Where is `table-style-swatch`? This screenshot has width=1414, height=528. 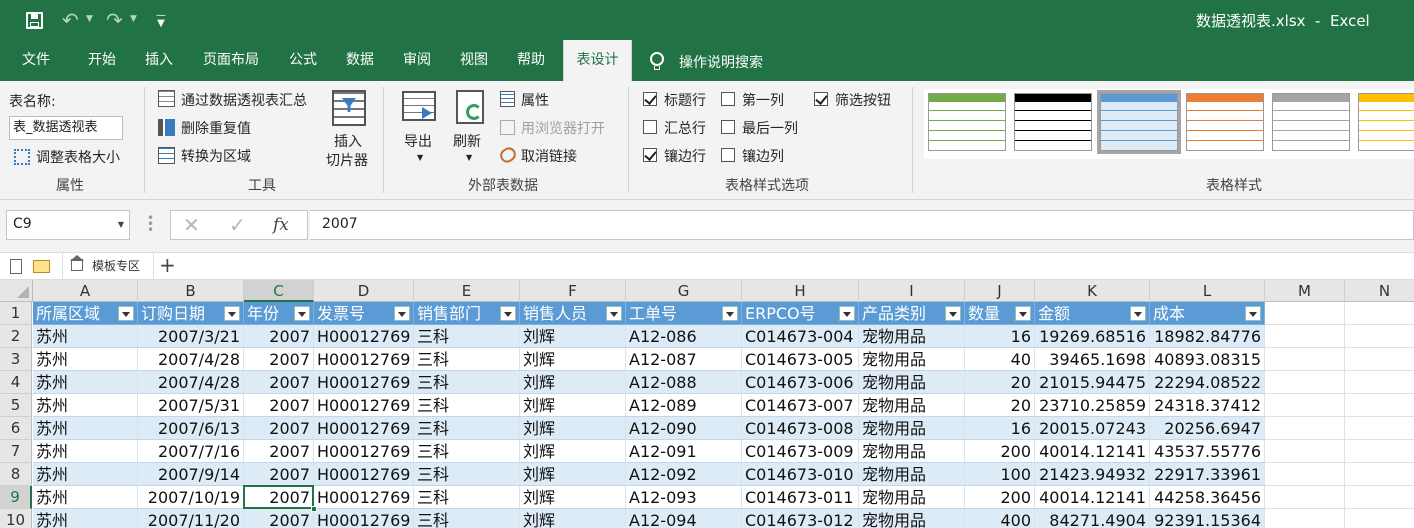 table-style-swatch is located at coordinates (1386, 122).